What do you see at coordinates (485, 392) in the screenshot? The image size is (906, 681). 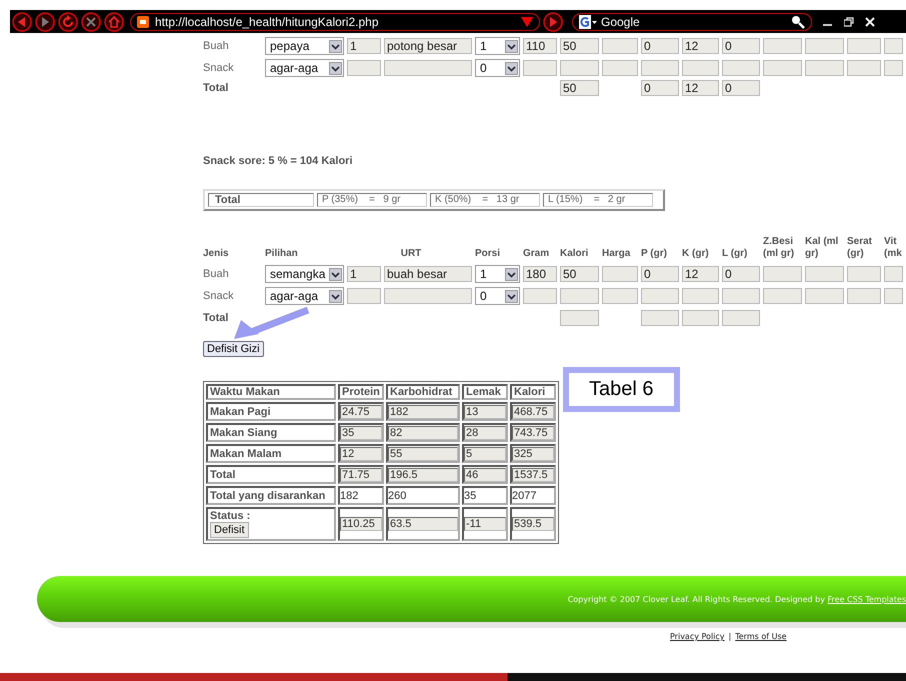 I see `column-header: Lemak` at bounding box center [485, 392].